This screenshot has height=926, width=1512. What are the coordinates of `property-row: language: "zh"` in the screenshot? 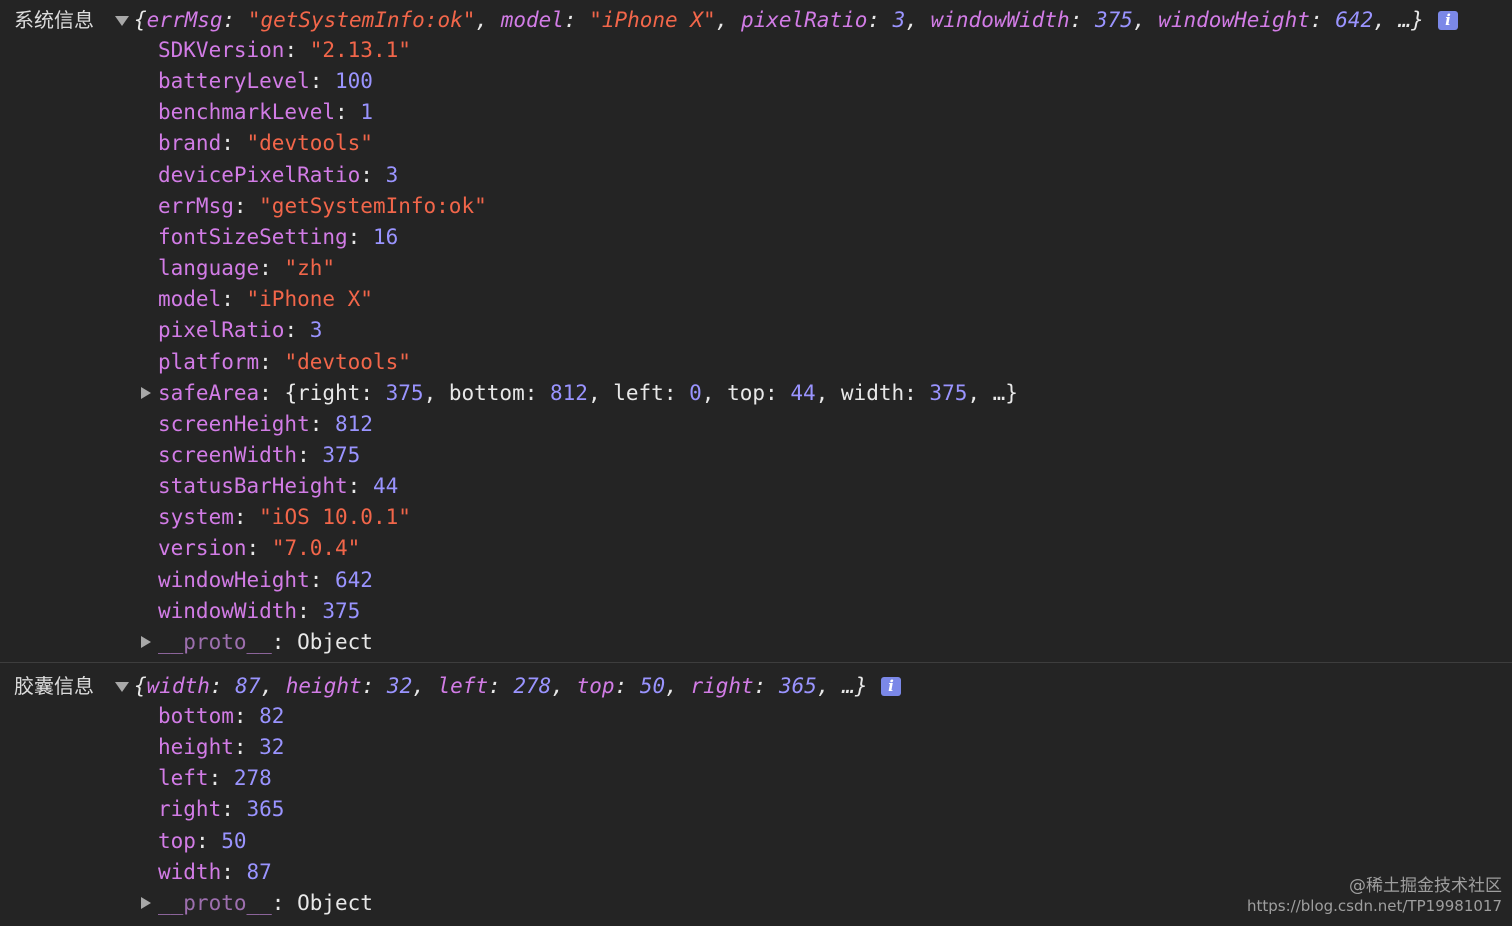 It's located at (246, 268).